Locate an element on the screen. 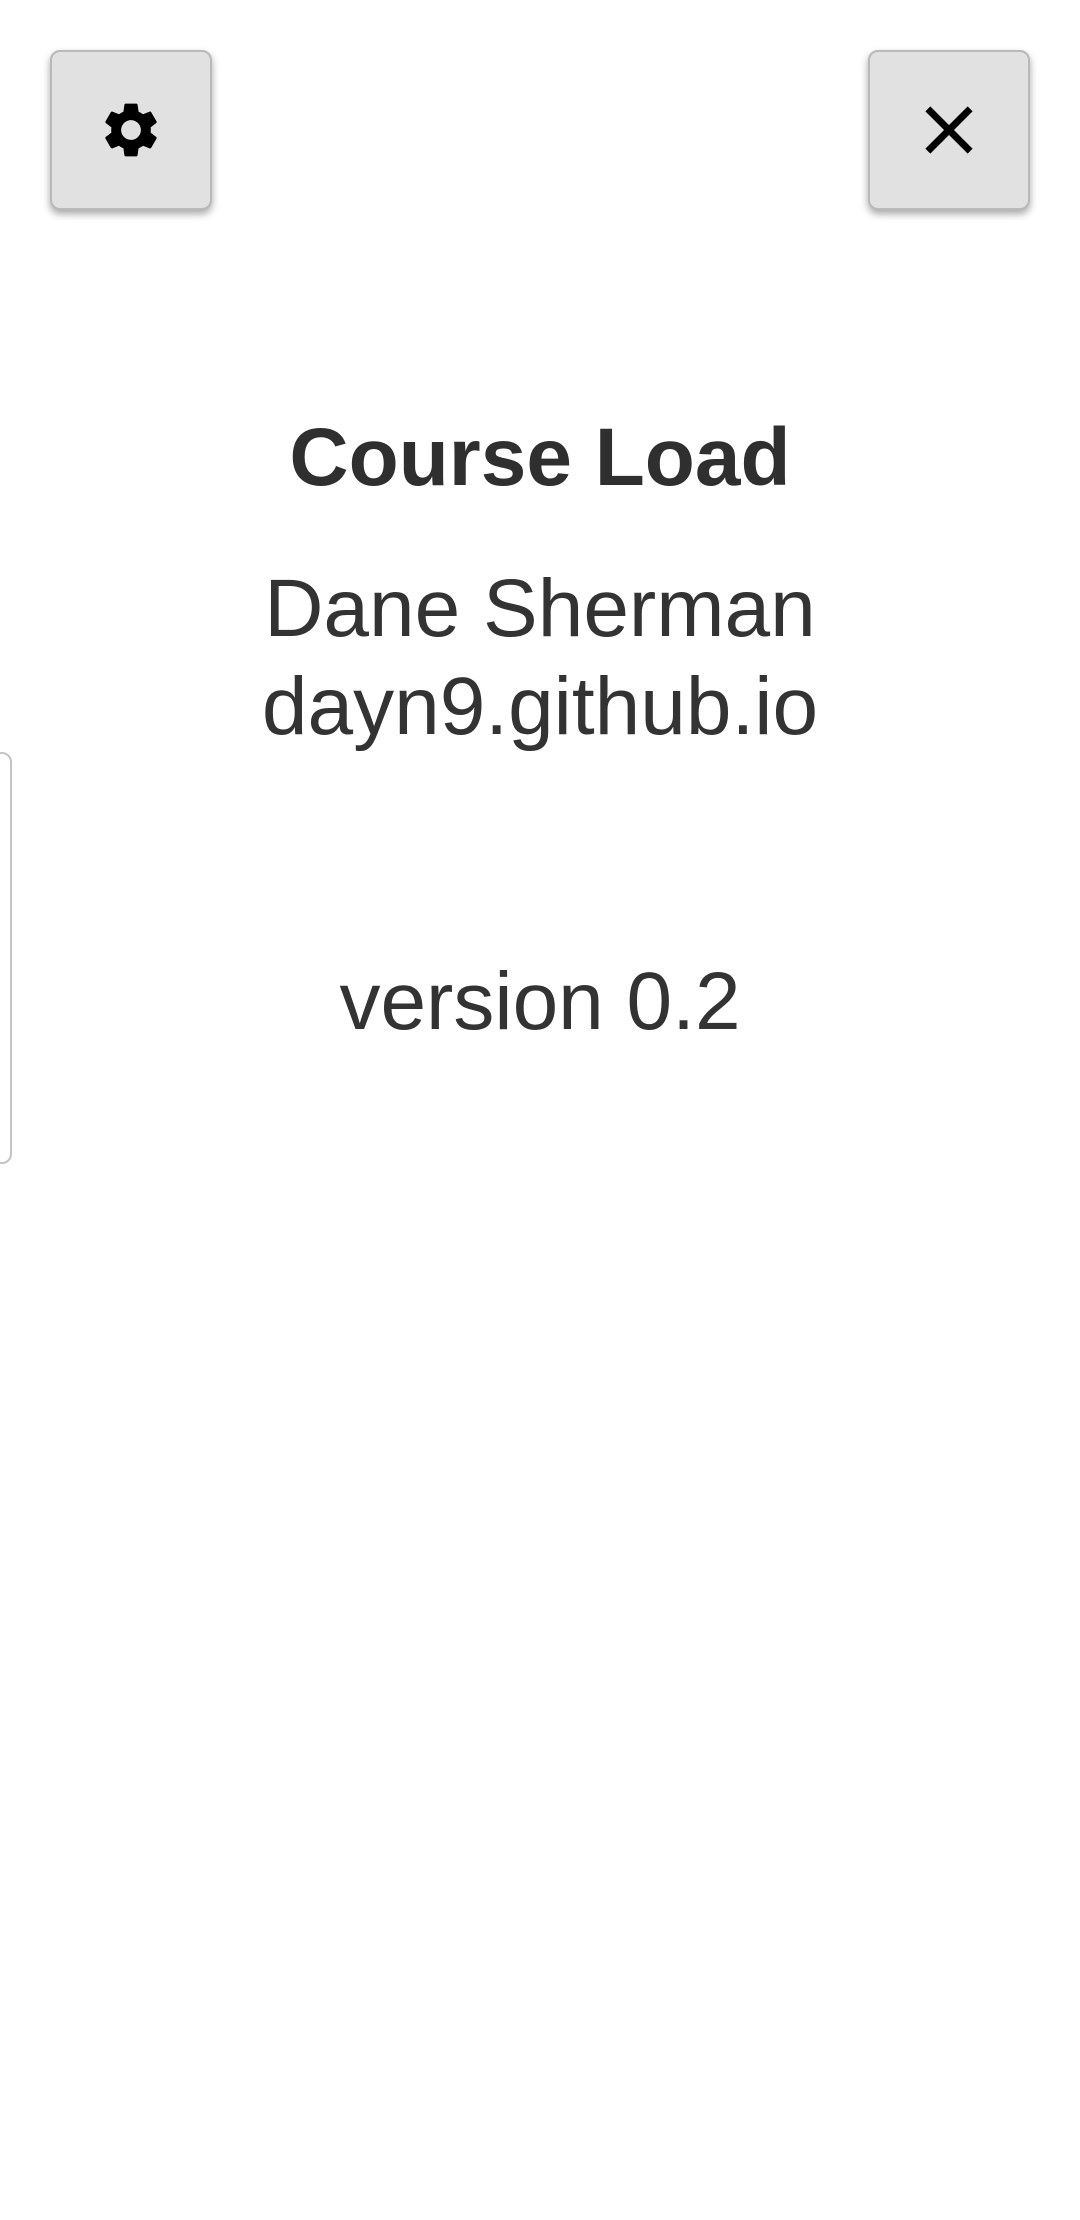 The height and width of the screenshot is (2220, 1080). website-link: dayn9.github.io is located at coordinates (540, 707).